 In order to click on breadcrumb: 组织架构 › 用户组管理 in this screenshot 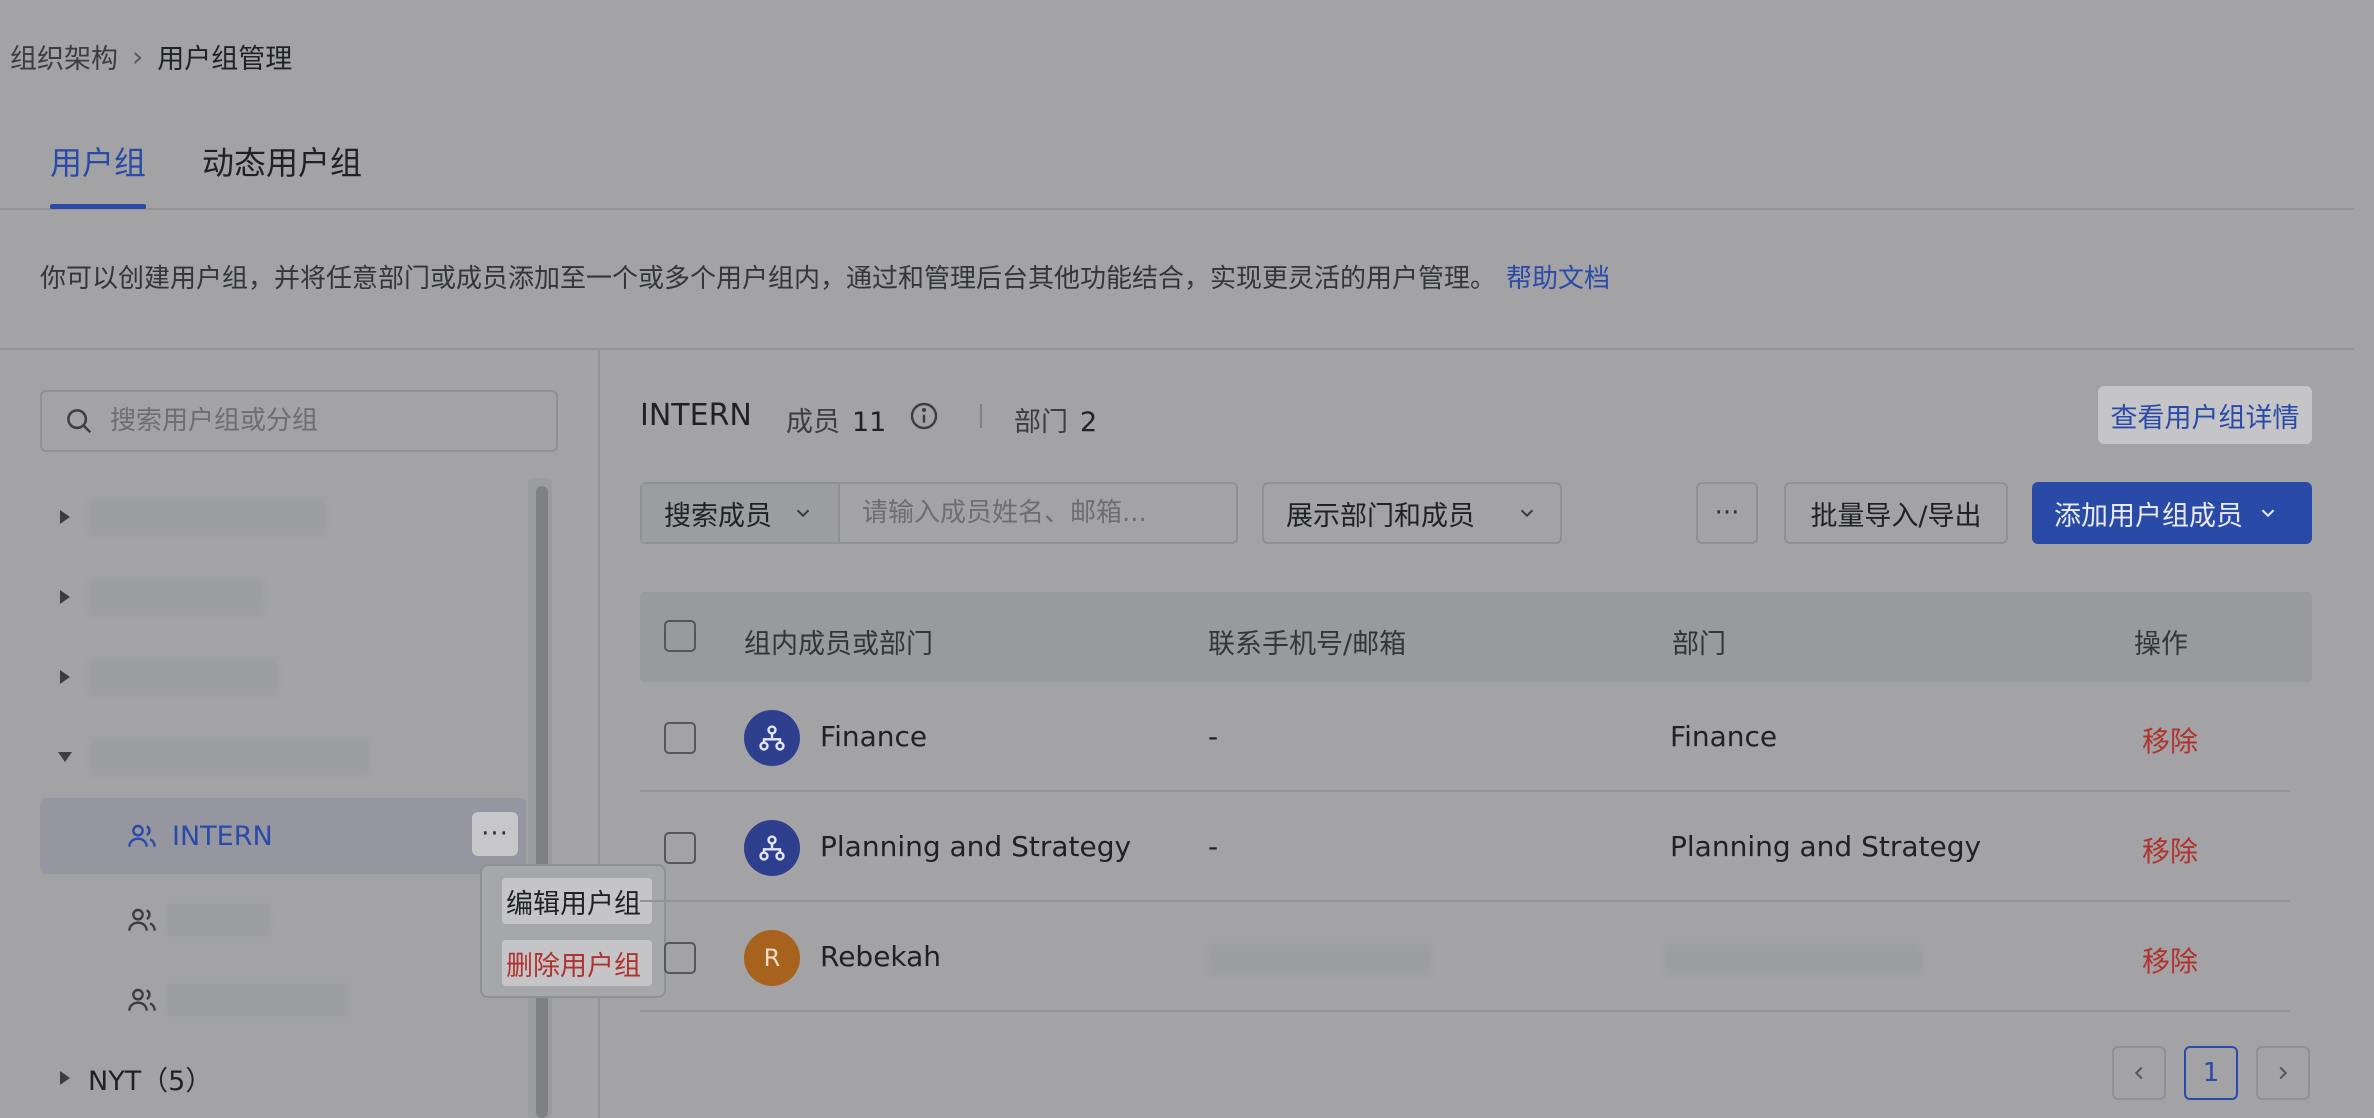, I will do `click(151, 56)`.